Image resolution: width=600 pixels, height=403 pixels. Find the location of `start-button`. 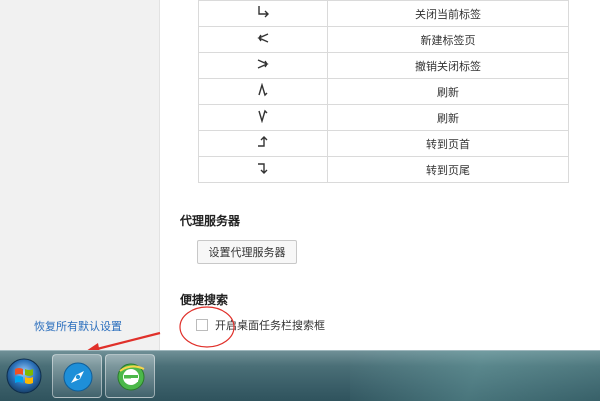

start-button is located at coordinates (24, 376).